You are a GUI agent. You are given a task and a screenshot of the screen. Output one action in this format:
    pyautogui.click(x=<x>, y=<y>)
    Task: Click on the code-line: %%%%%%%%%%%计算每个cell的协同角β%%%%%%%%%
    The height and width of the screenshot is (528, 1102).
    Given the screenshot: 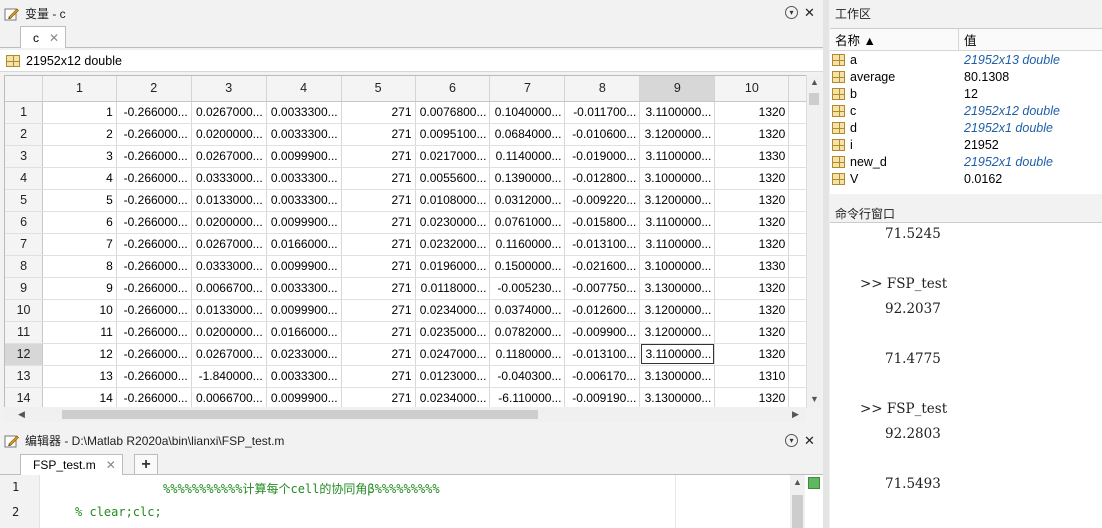 What is the action you would take?
    pyautogui.click(x=301, y=488)
    